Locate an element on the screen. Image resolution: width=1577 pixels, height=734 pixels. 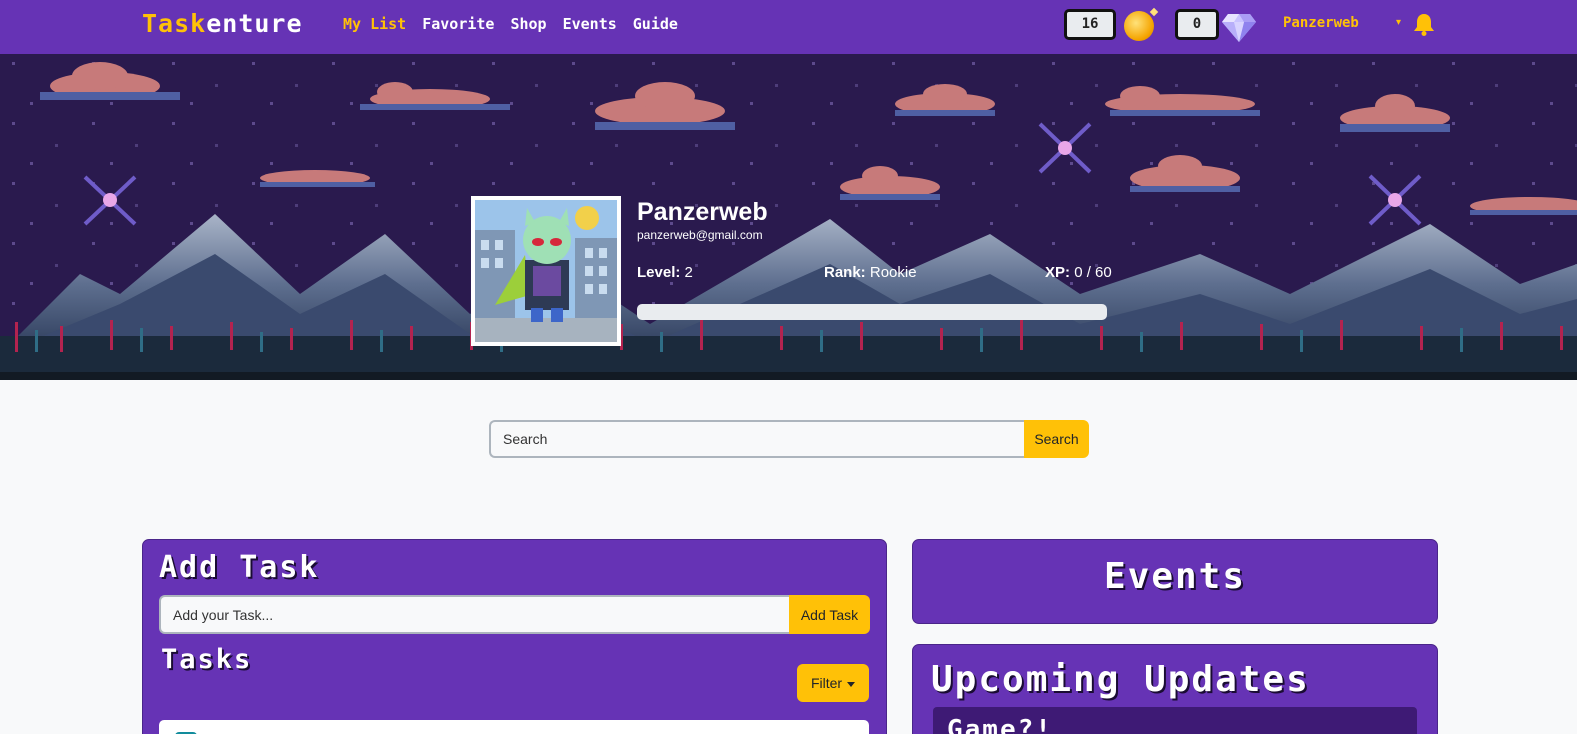
add-task-button: Add Task is located at coordinates (829, 614).